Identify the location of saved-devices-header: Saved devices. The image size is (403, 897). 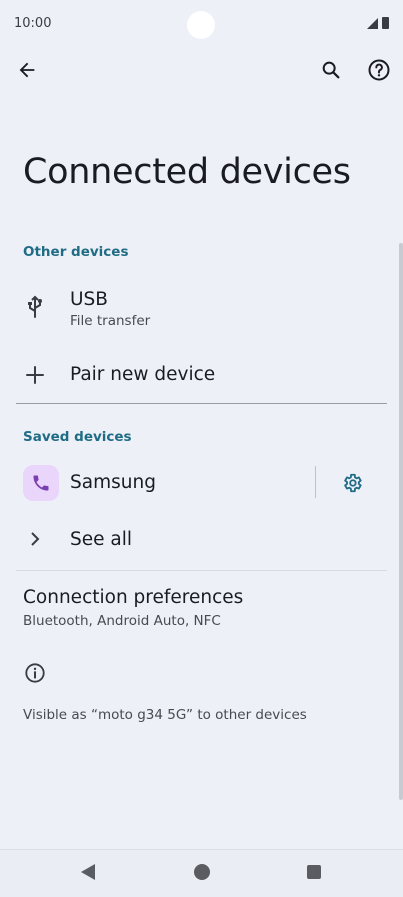
(77, 437).